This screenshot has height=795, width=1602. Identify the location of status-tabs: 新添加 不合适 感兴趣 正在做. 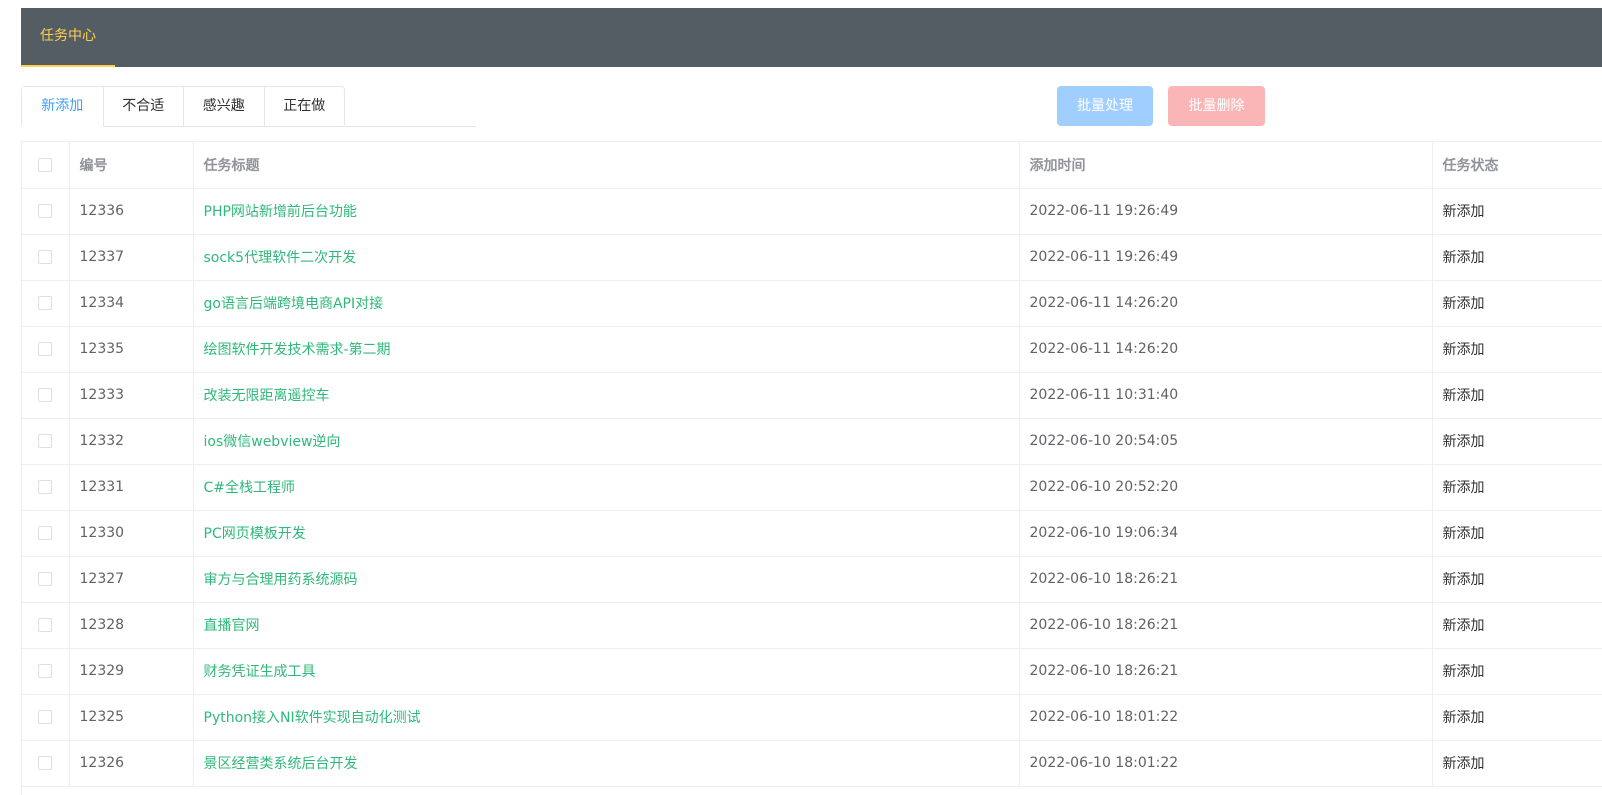
(248, 106).